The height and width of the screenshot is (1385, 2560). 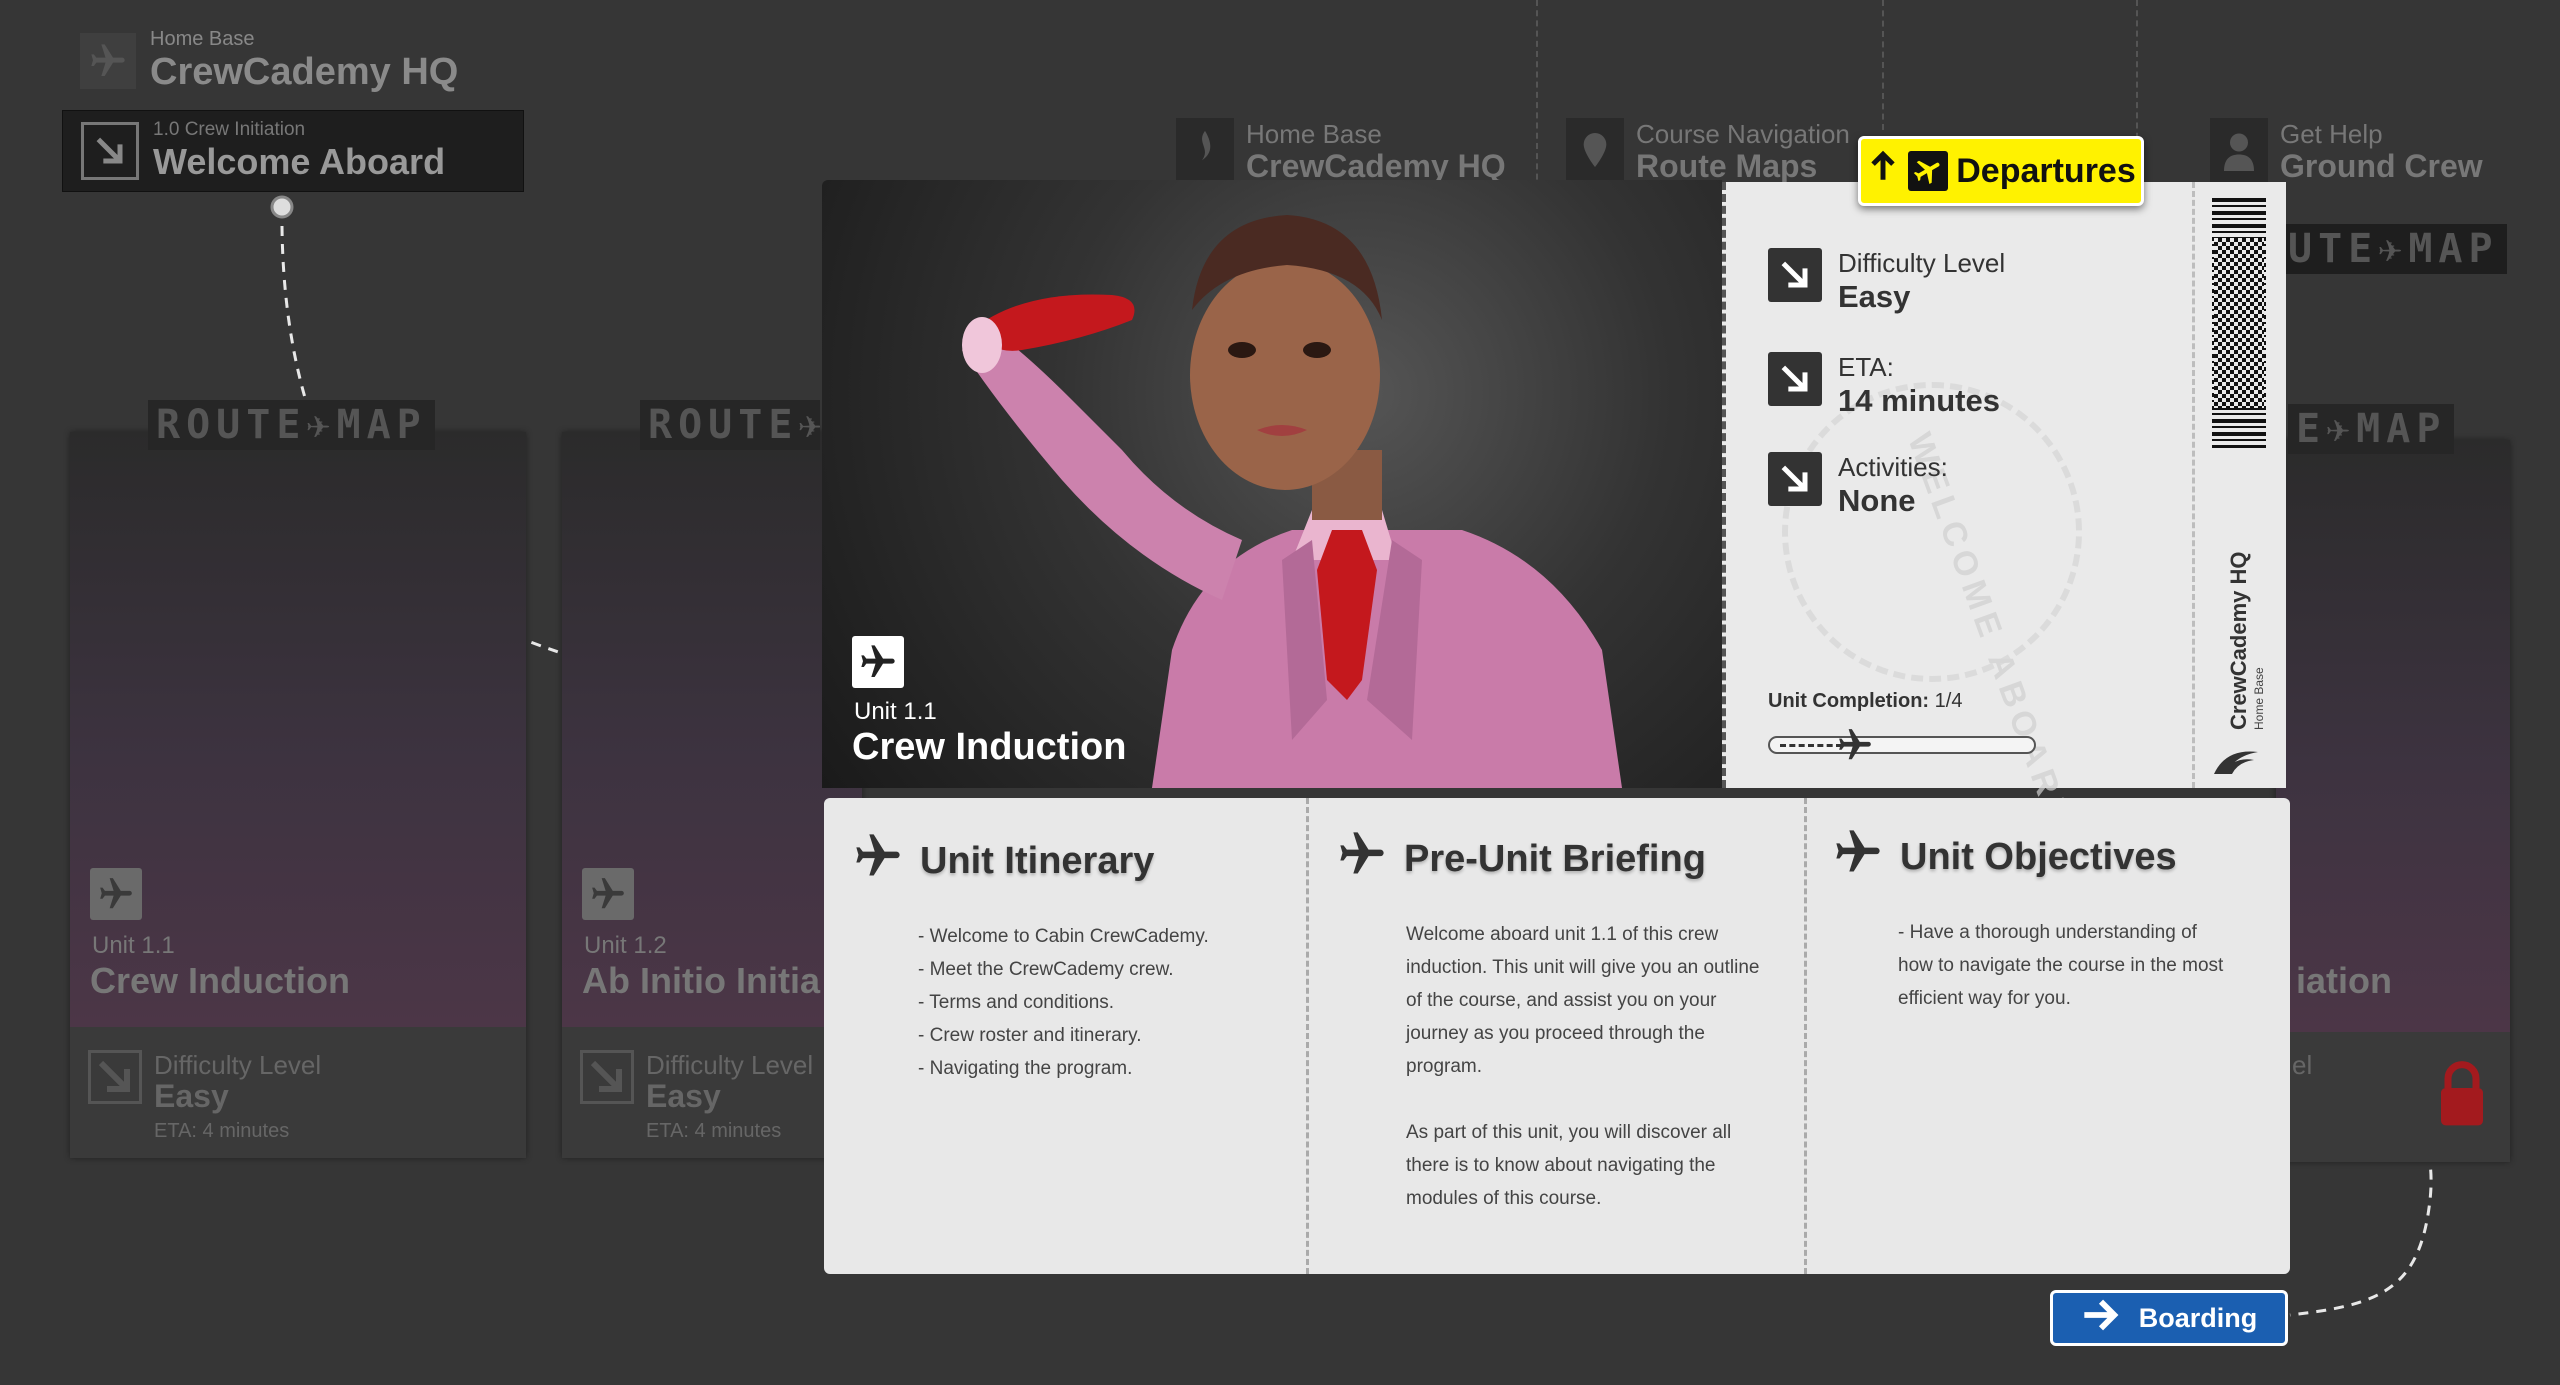 What do you see at coordinates (1805, 1036) in the screenshot?
I see `column-divider` at bounding box center [1805, 1036].